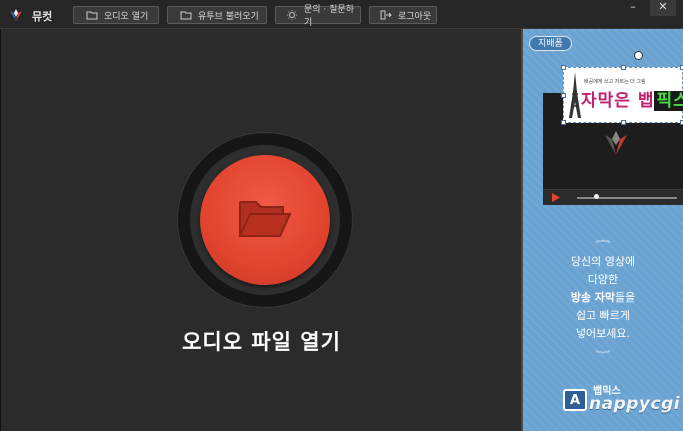 The image size is (683, 431). I want to click on promo-line-3-rest: 들을, so click(625, 297).